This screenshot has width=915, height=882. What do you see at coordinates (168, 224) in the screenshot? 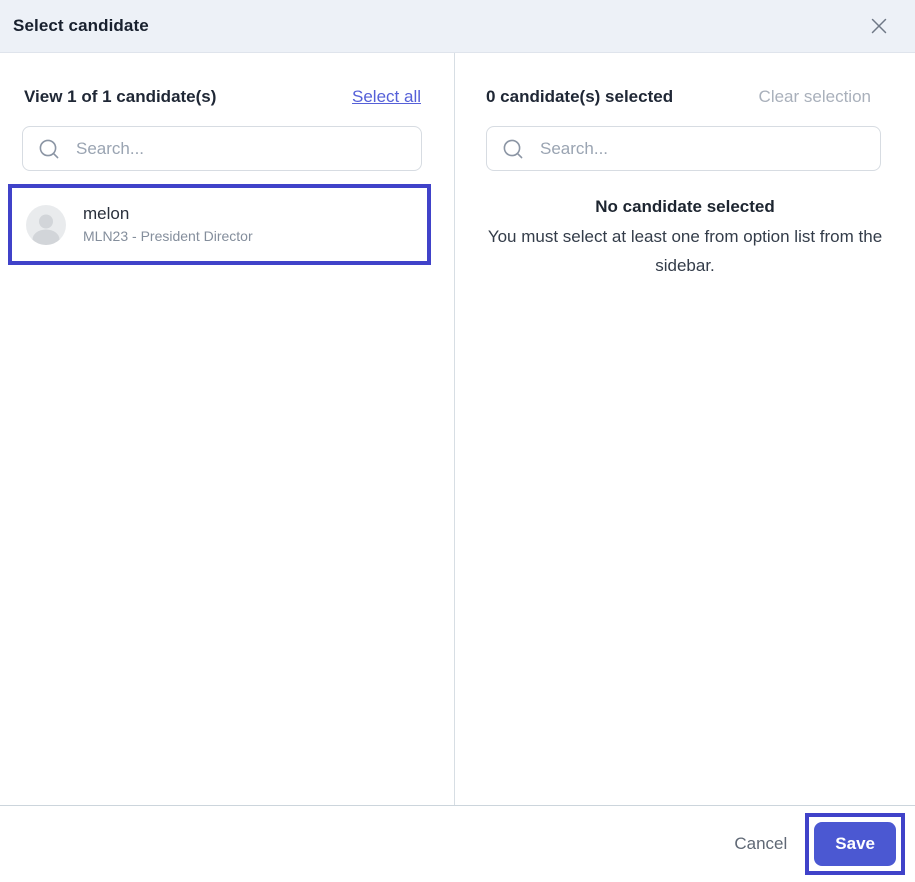
I see `candidate-text: melon MLN23 - President Director` at bounding box center [168, 224].